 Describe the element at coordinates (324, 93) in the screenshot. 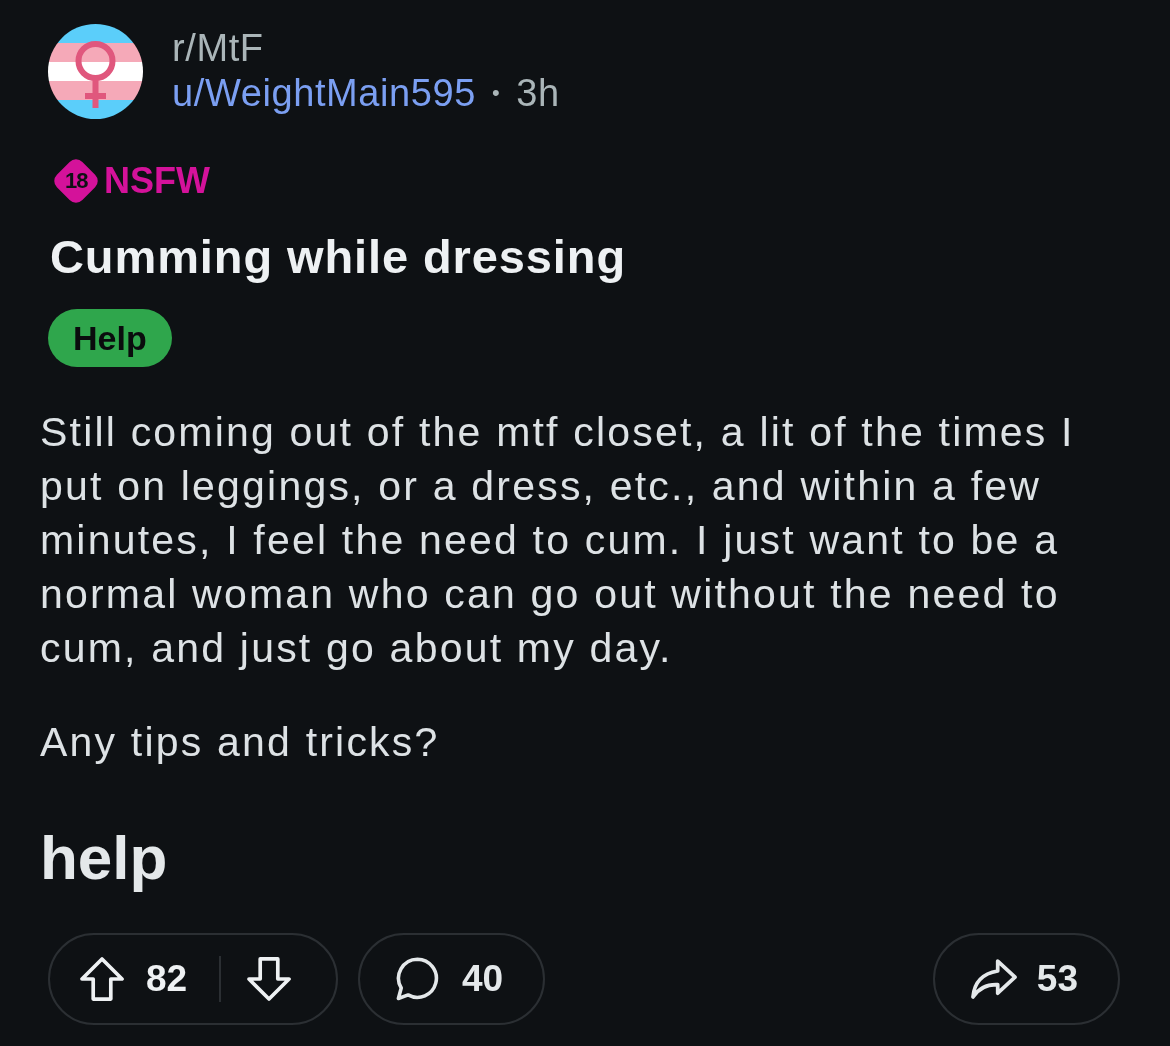

I see `author-link: u/WeightMain595` at that location.